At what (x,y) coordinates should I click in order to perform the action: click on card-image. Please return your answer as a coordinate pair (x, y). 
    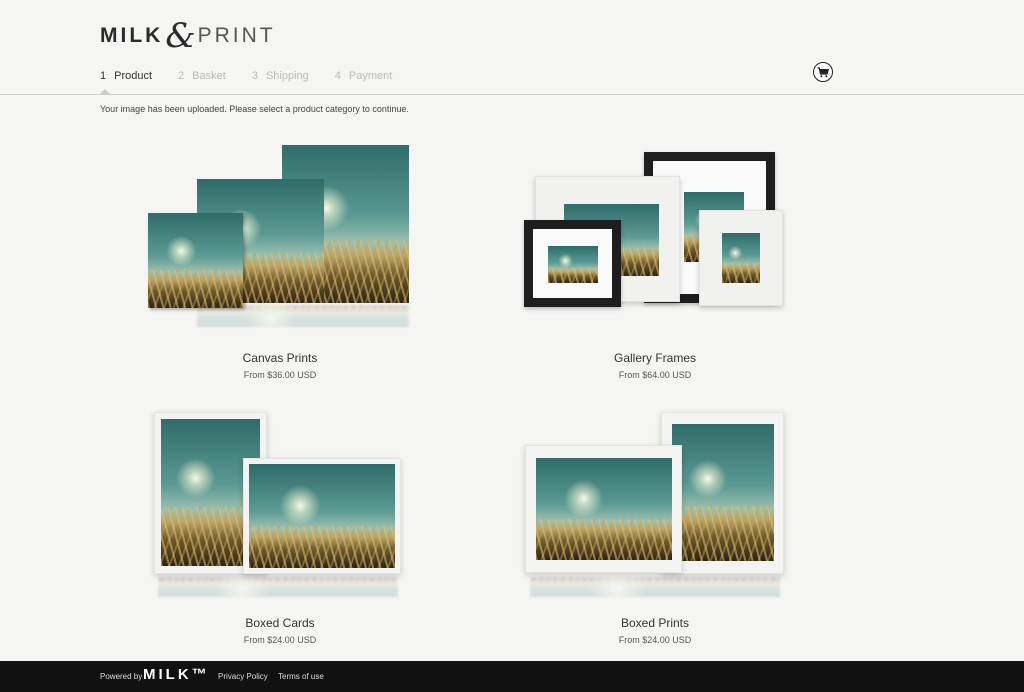
    Looking at the image, I should click on (322, 516).